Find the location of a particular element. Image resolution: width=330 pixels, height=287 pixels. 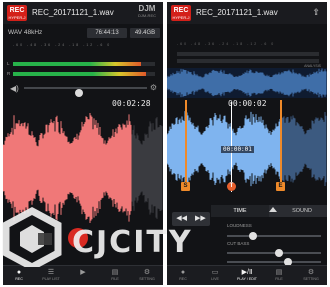

tab-bar: ● REC ☰ PLAY LIST ▶ ▤ FILE ⚙ SETTING is located at coordinates (83, 275).